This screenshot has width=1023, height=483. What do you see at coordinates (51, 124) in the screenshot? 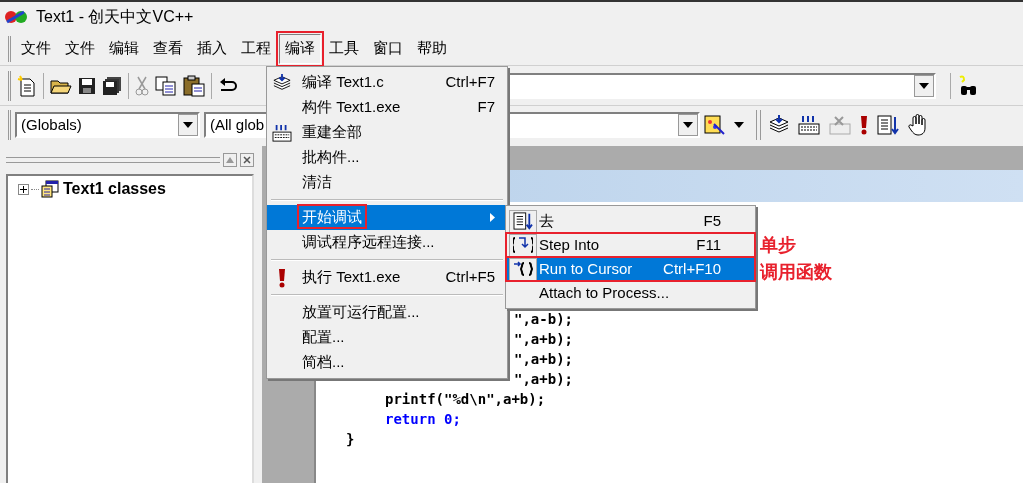
I see `combo-value: (Globals)` at bounding box center [51, 124].